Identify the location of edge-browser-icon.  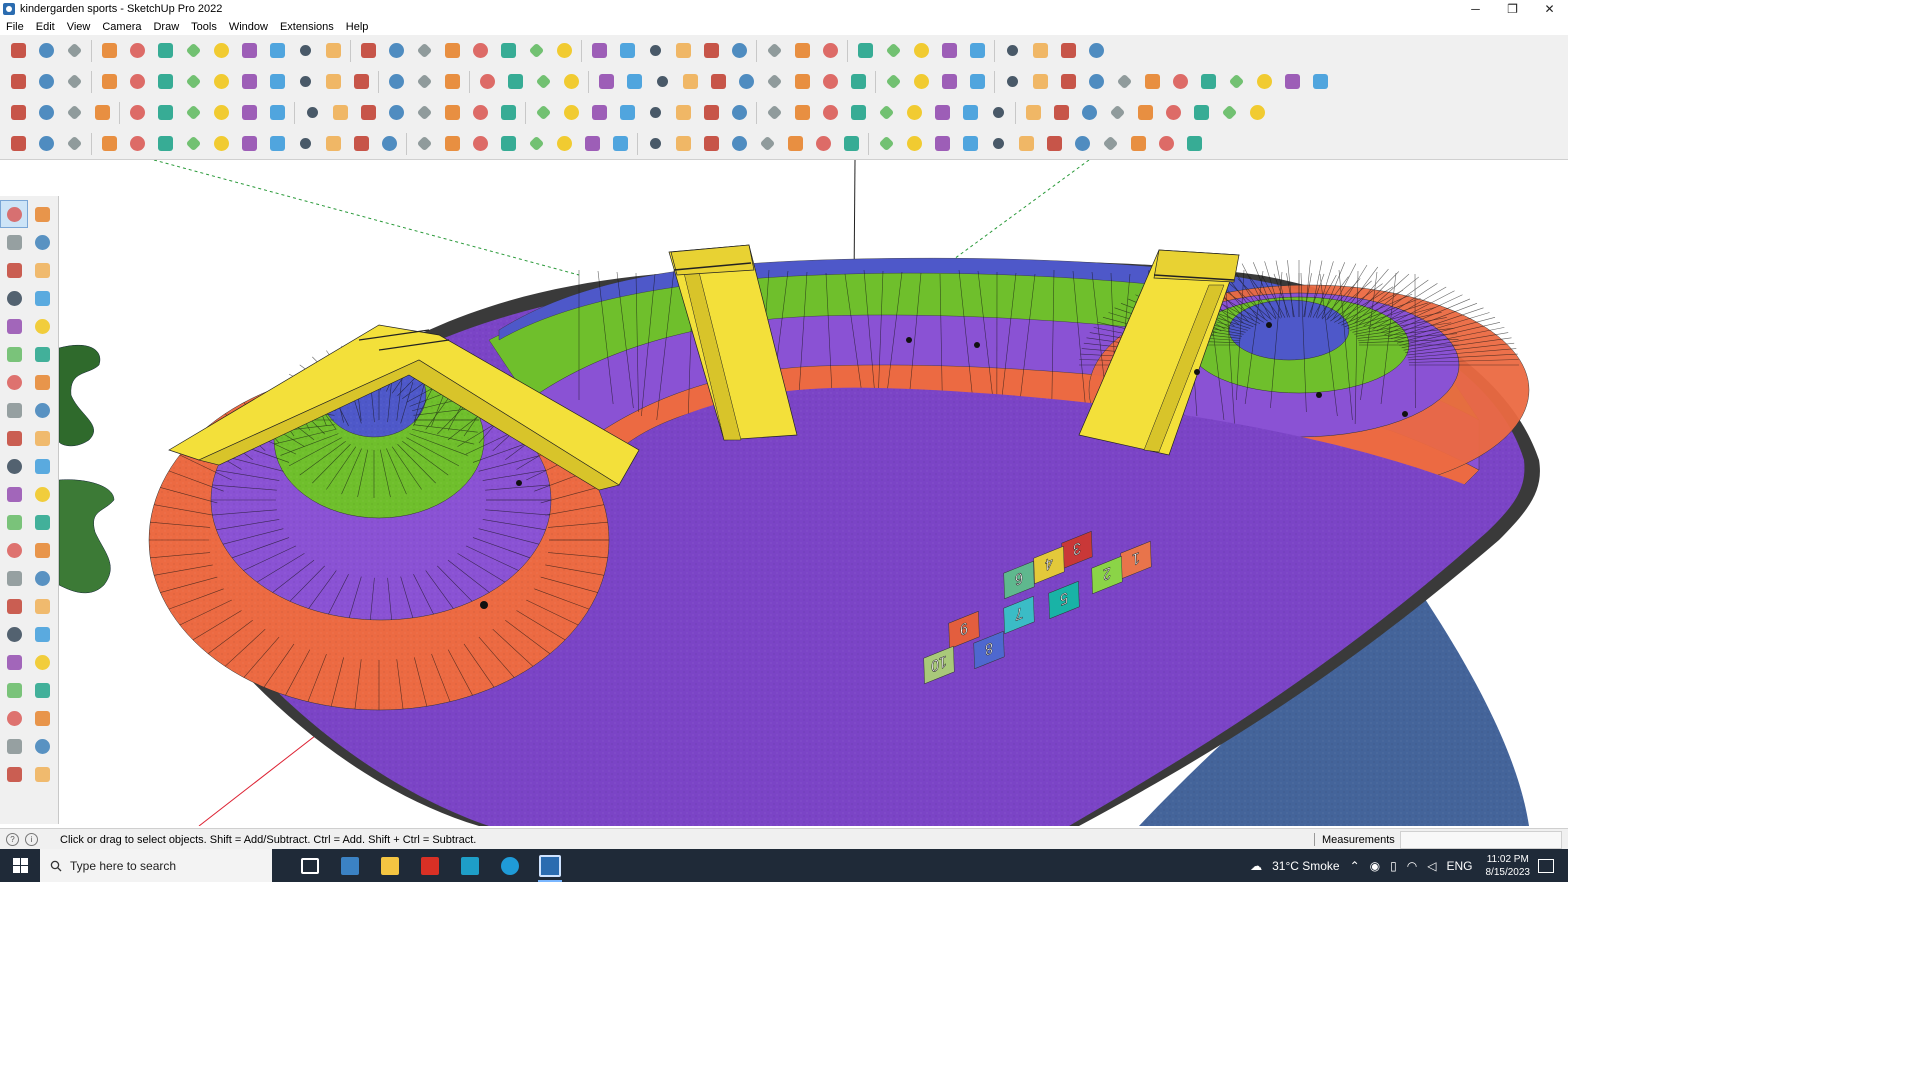
(510, 865).